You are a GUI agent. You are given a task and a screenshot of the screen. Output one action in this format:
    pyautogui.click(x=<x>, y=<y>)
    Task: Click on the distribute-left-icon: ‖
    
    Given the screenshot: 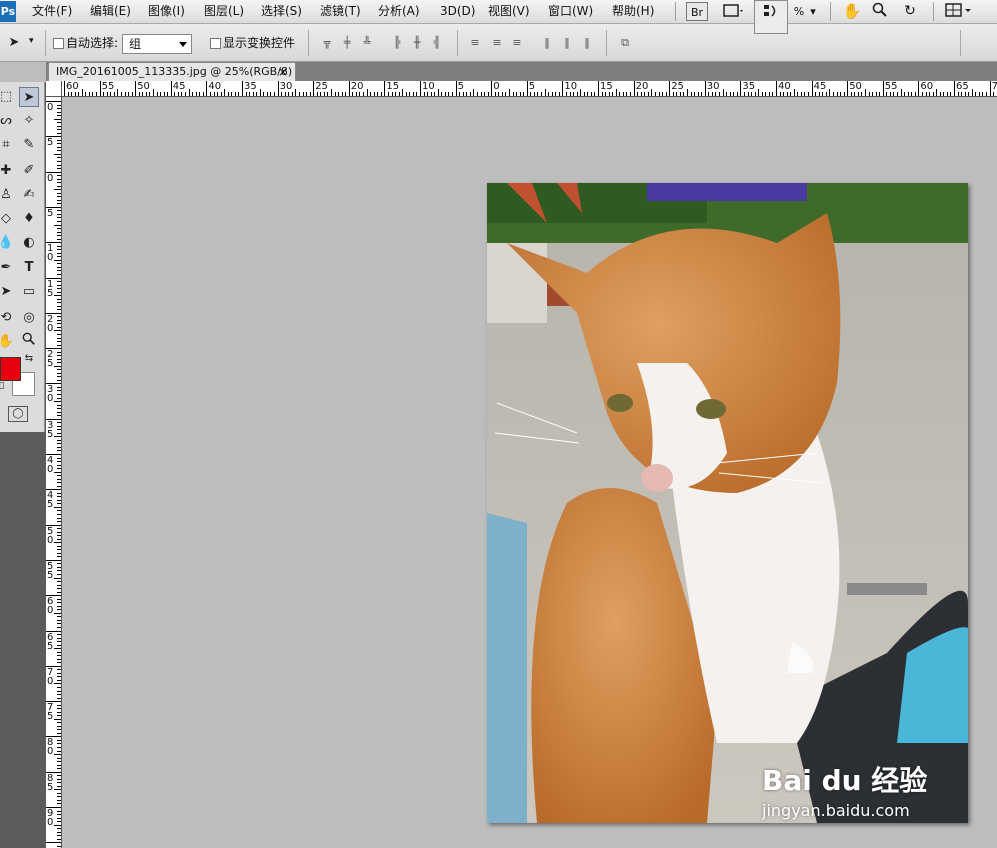 What is the action you would take?
    pyautogui.click(x=547, y=43)
    